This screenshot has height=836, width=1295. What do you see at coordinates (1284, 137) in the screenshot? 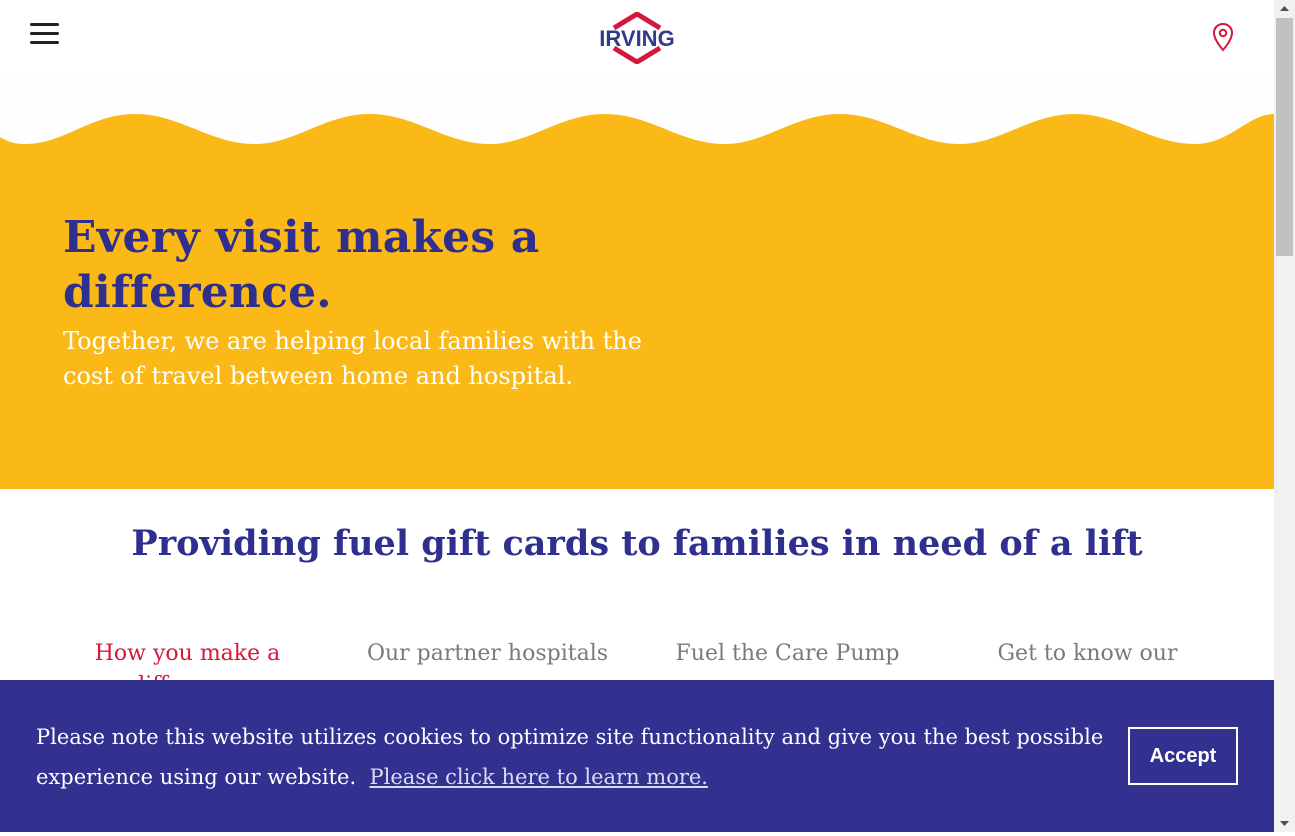
I see `scrollbar-thumb` at bounding box center [1284, 137].